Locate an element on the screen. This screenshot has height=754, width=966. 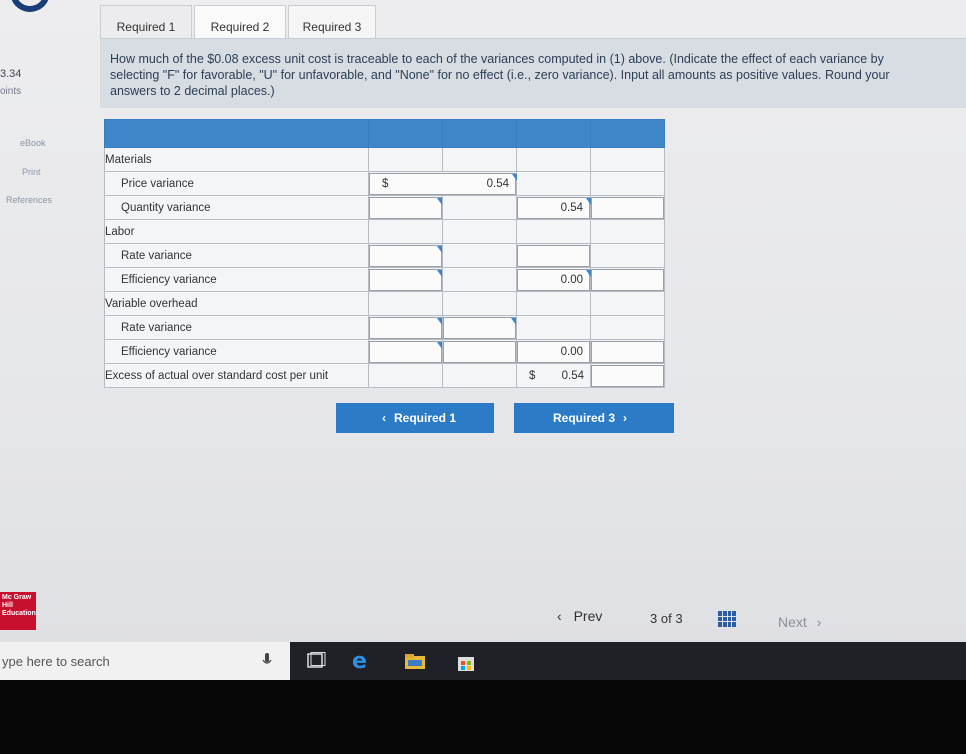
taskbar-search-input: ype here to search is located at coordinates (145, 661).